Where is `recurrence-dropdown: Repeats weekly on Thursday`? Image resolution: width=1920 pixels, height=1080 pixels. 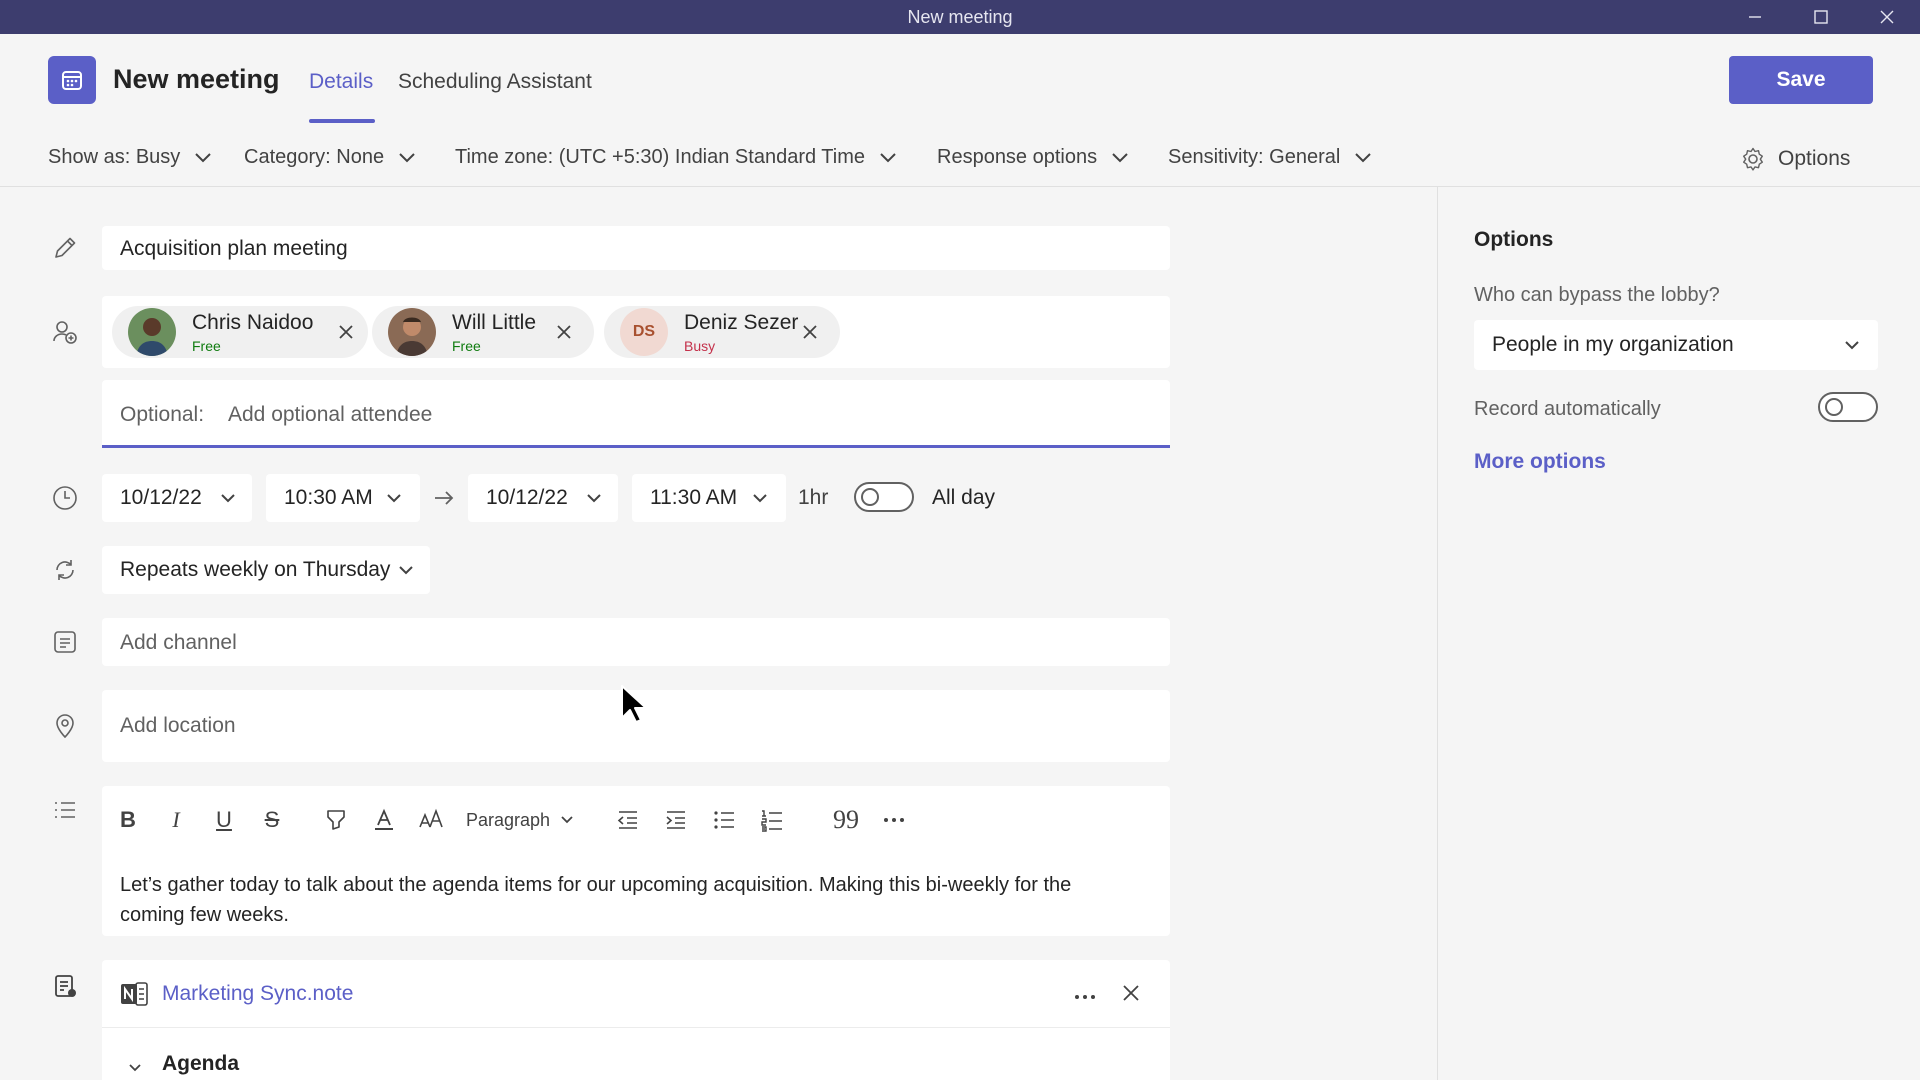 recurrence-dropdown: Repeats weekly on Thursday is located at coordinates (266, 570).